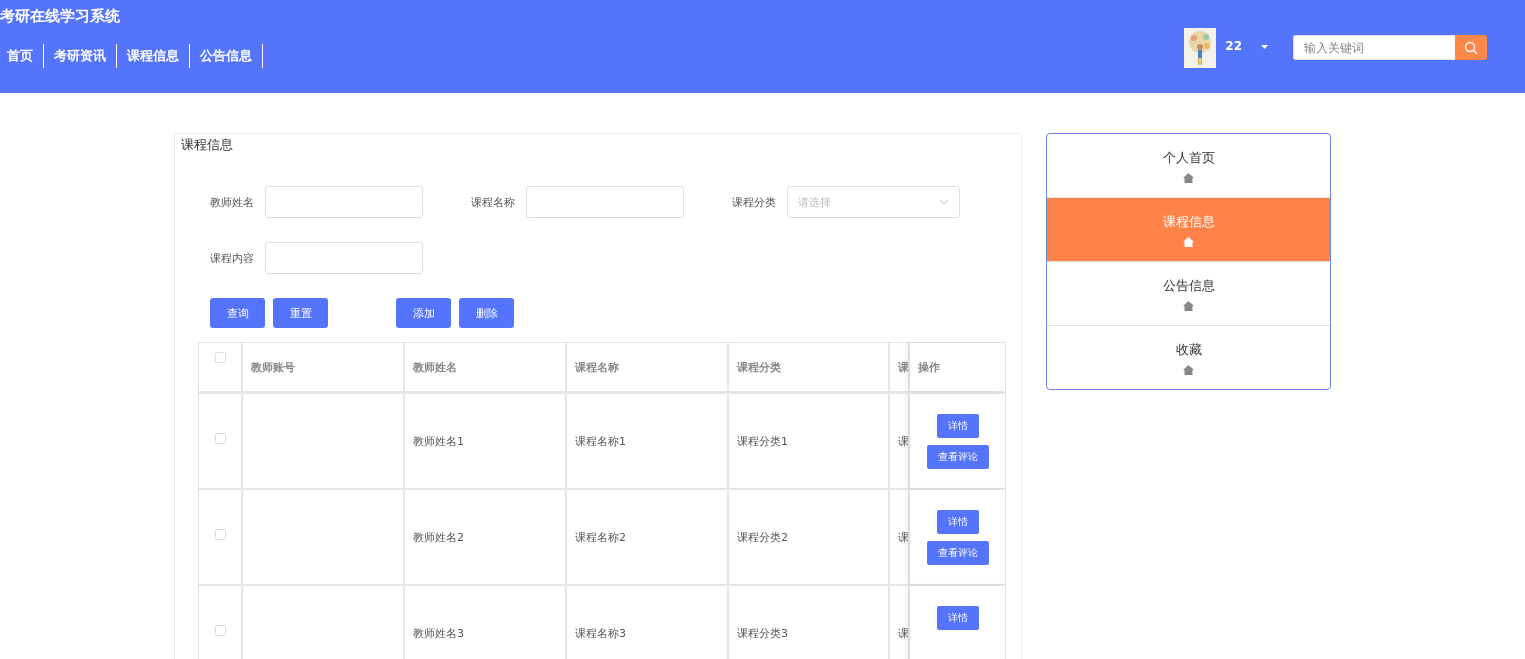 The image size is (1525, 659). I want to click on search-field: 输入关键词, so click(1374, 47).